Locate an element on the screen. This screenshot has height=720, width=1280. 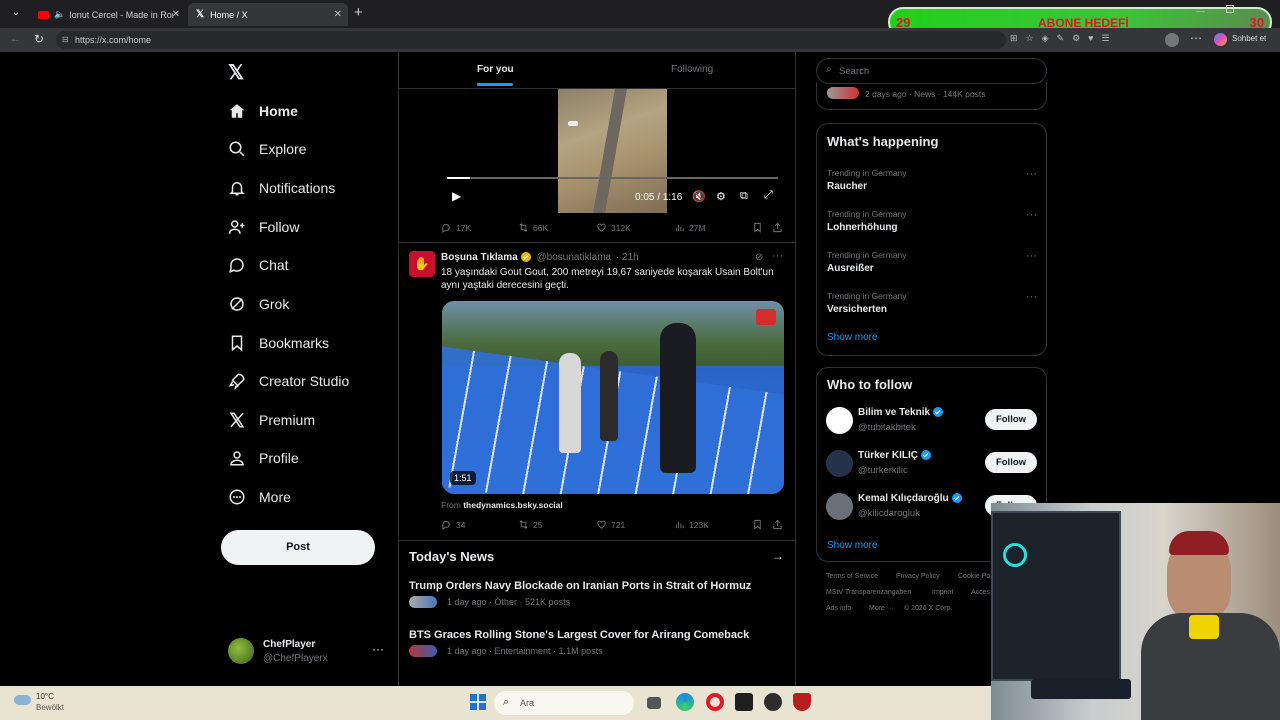
extensions-icons: ⊞☆◈✎⚙♥☰ is located at coordinates (1064, 38).